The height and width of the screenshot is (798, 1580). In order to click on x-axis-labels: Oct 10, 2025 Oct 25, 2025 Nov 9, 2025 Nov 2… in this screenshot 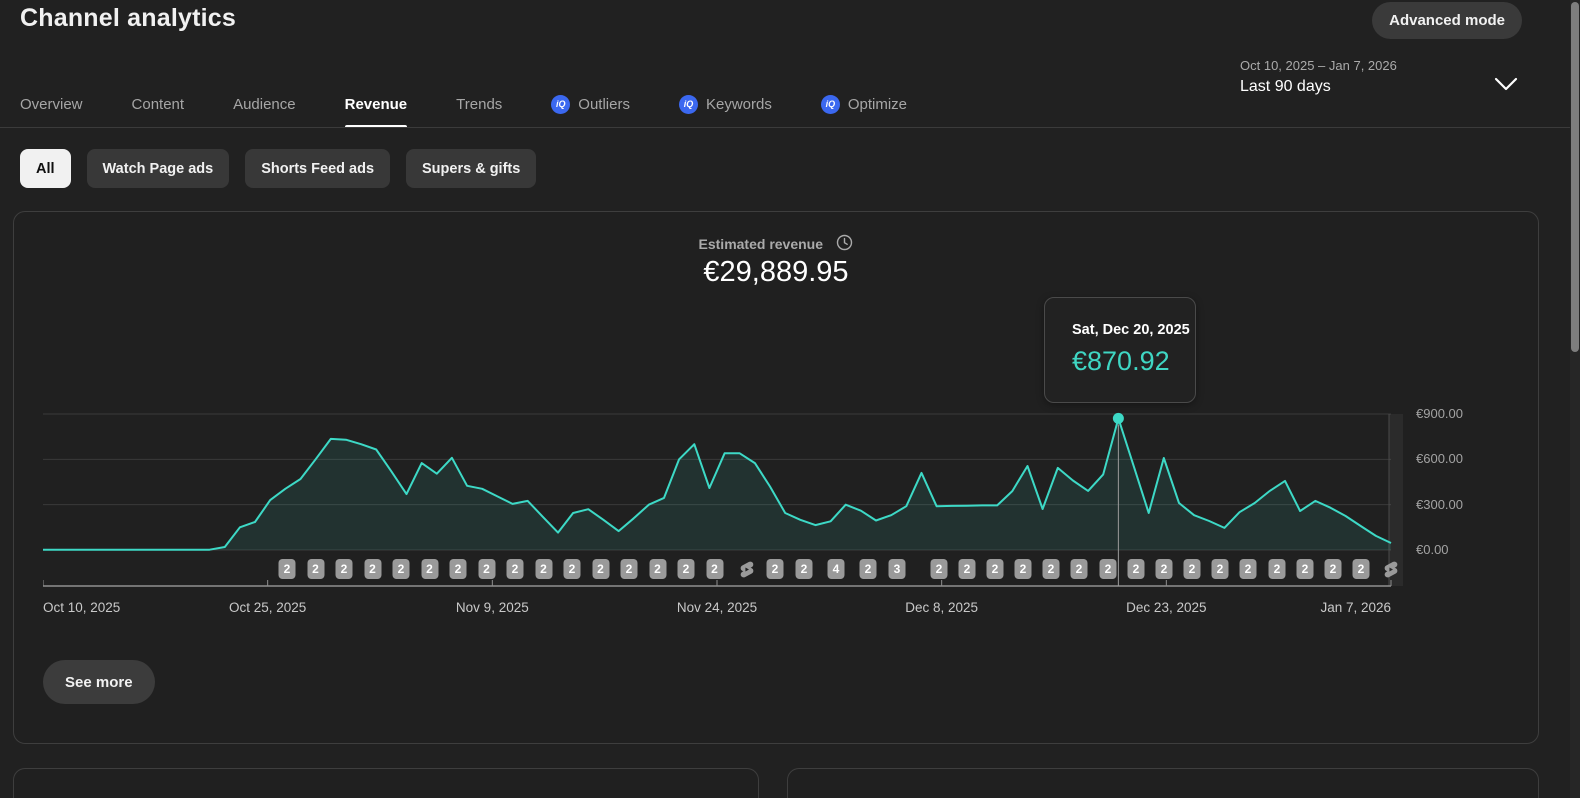, I will do `click(723, 608)`.